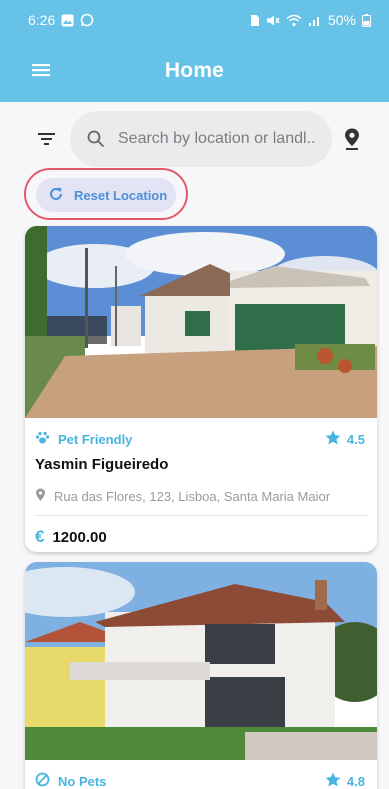  I want to click on reset-location-highlight: Reset Location, so click(106, 194).